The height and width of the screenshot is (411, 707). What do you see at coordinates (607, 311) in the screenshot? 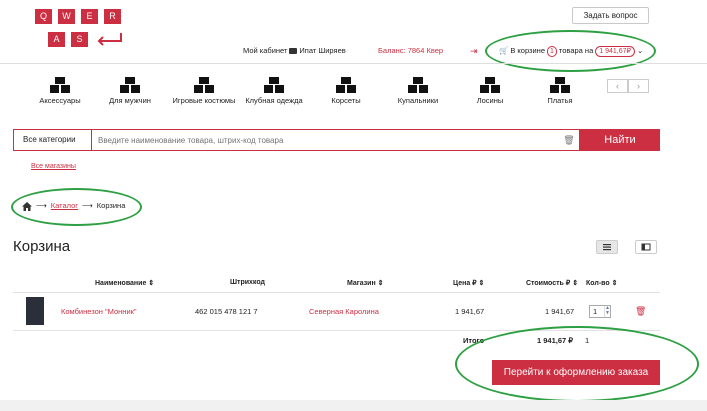
I see `stepper-arrows-icon: ▲ ▼` at bounding box center [607, 311].